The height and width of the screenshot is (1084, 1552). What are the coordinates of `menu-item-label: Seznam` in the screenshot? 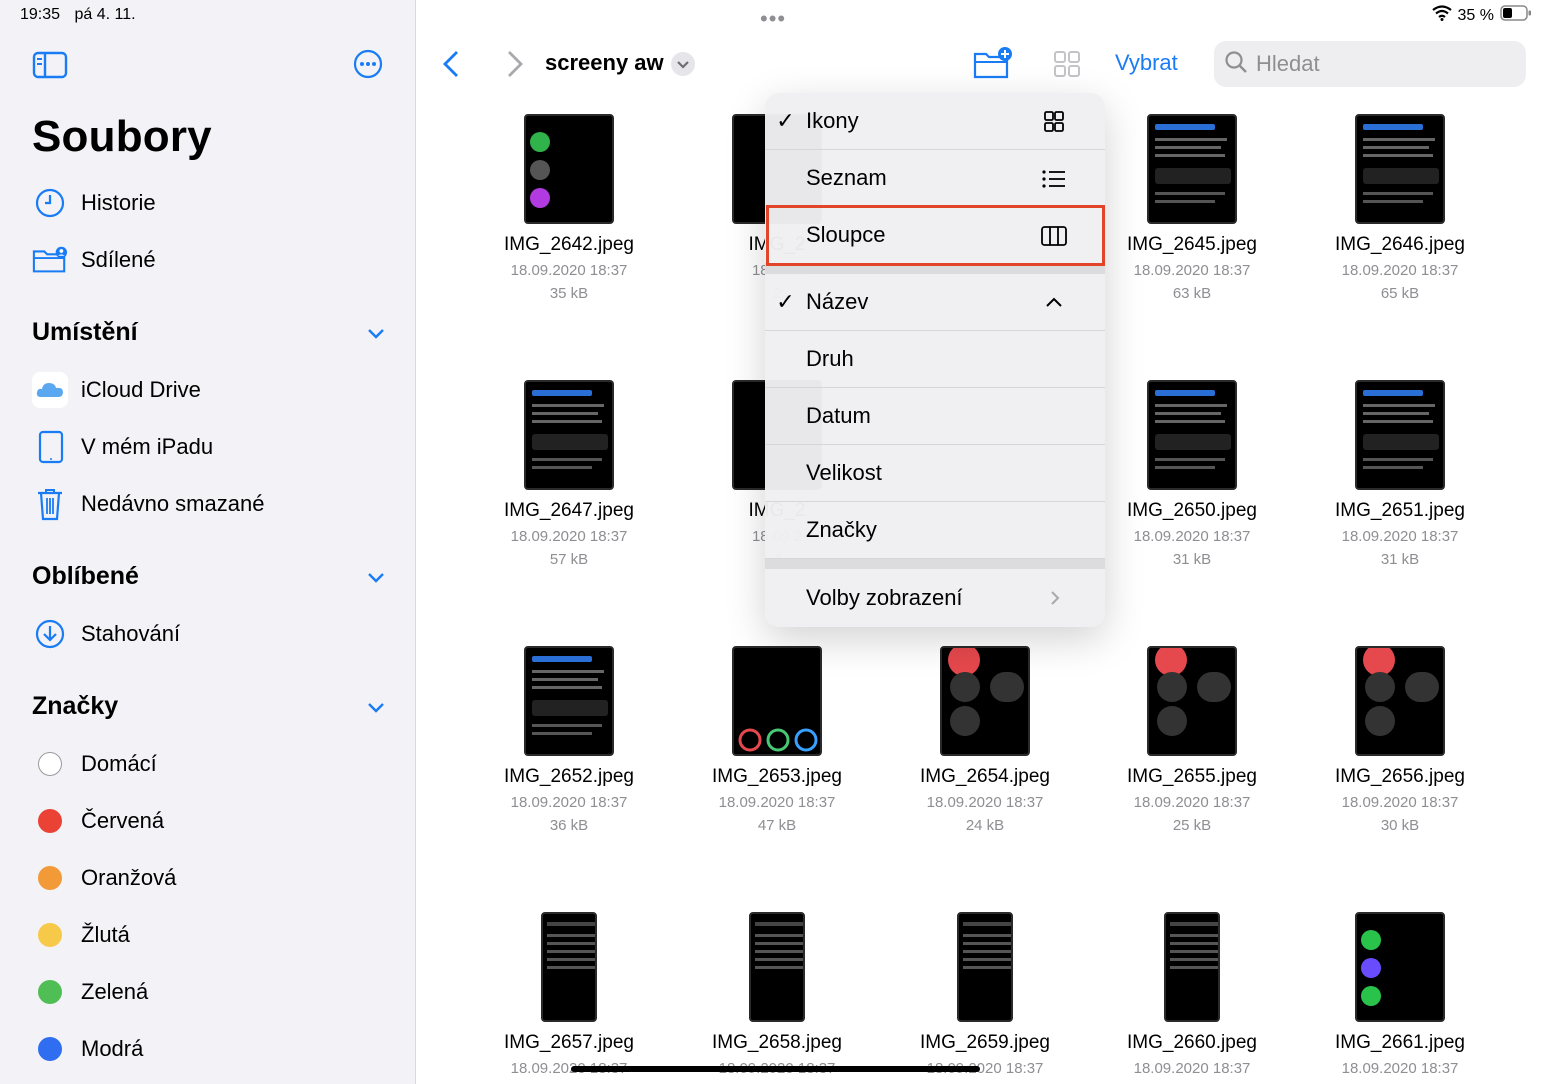 It's located at (846, 177).